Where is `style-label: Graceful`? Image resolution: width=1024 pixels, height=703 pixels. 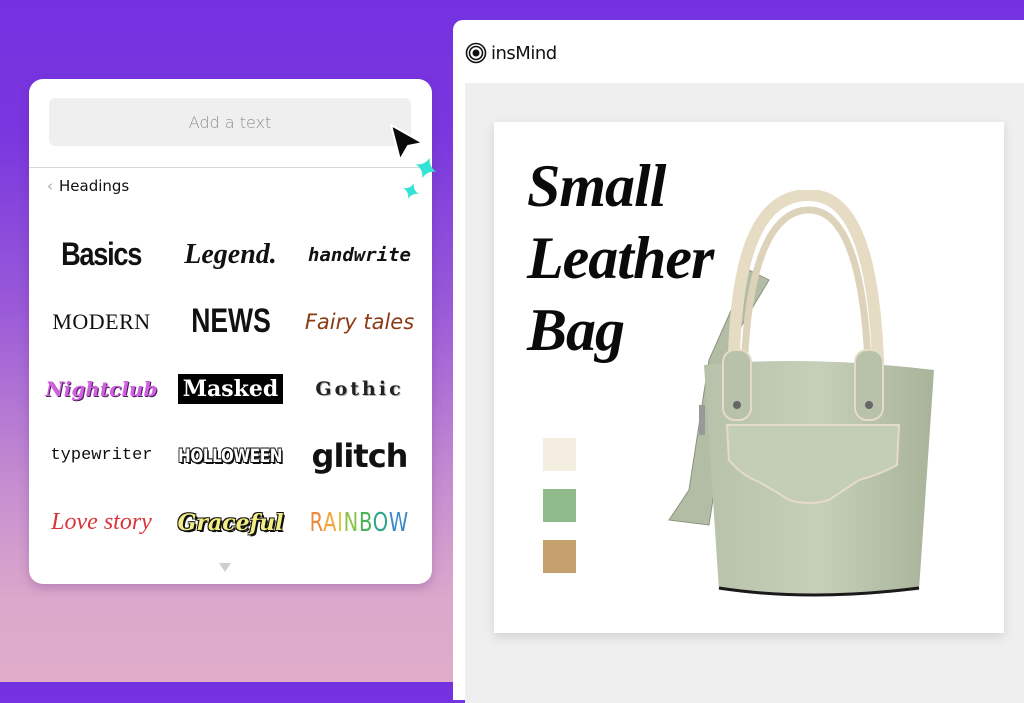 style-label: Graceful is located at coordinates (230, 522).